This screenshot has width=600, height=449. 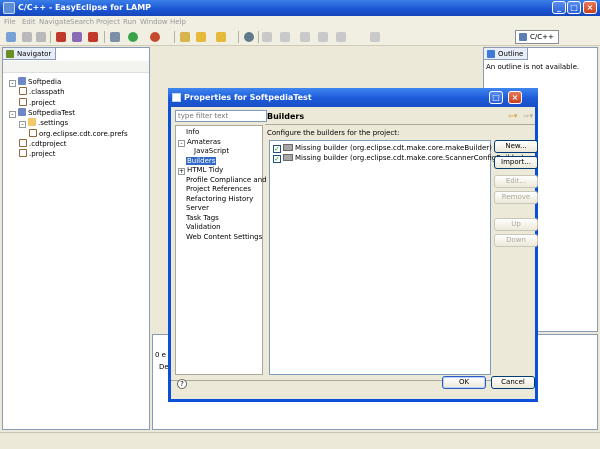 I want to click on navigator-item: org.eclipse.cdt.core.prefs, so click(x=78, y=133).